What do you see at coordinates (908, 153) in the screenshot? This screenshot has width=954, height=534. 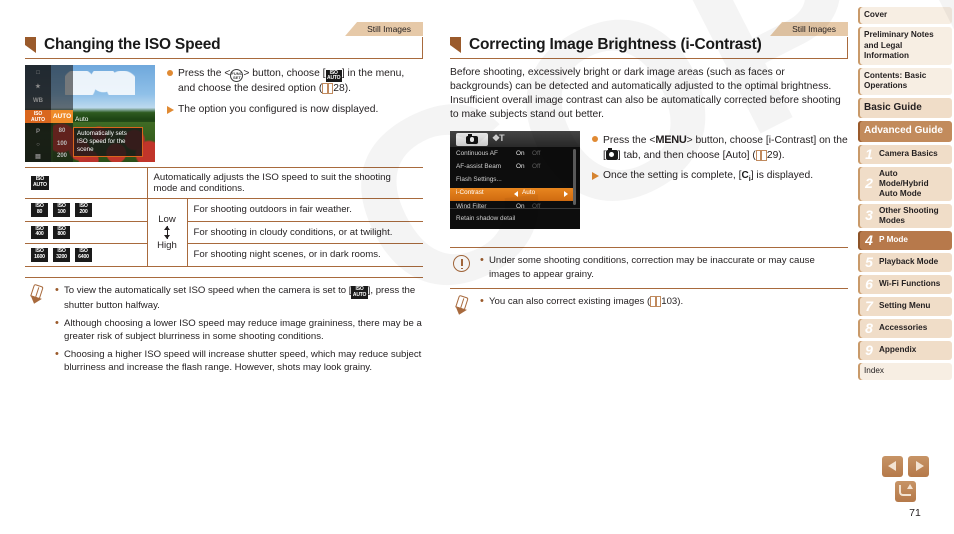 I see `sidebar-item-label: Camera Basics` at bounding box center [908, 153].